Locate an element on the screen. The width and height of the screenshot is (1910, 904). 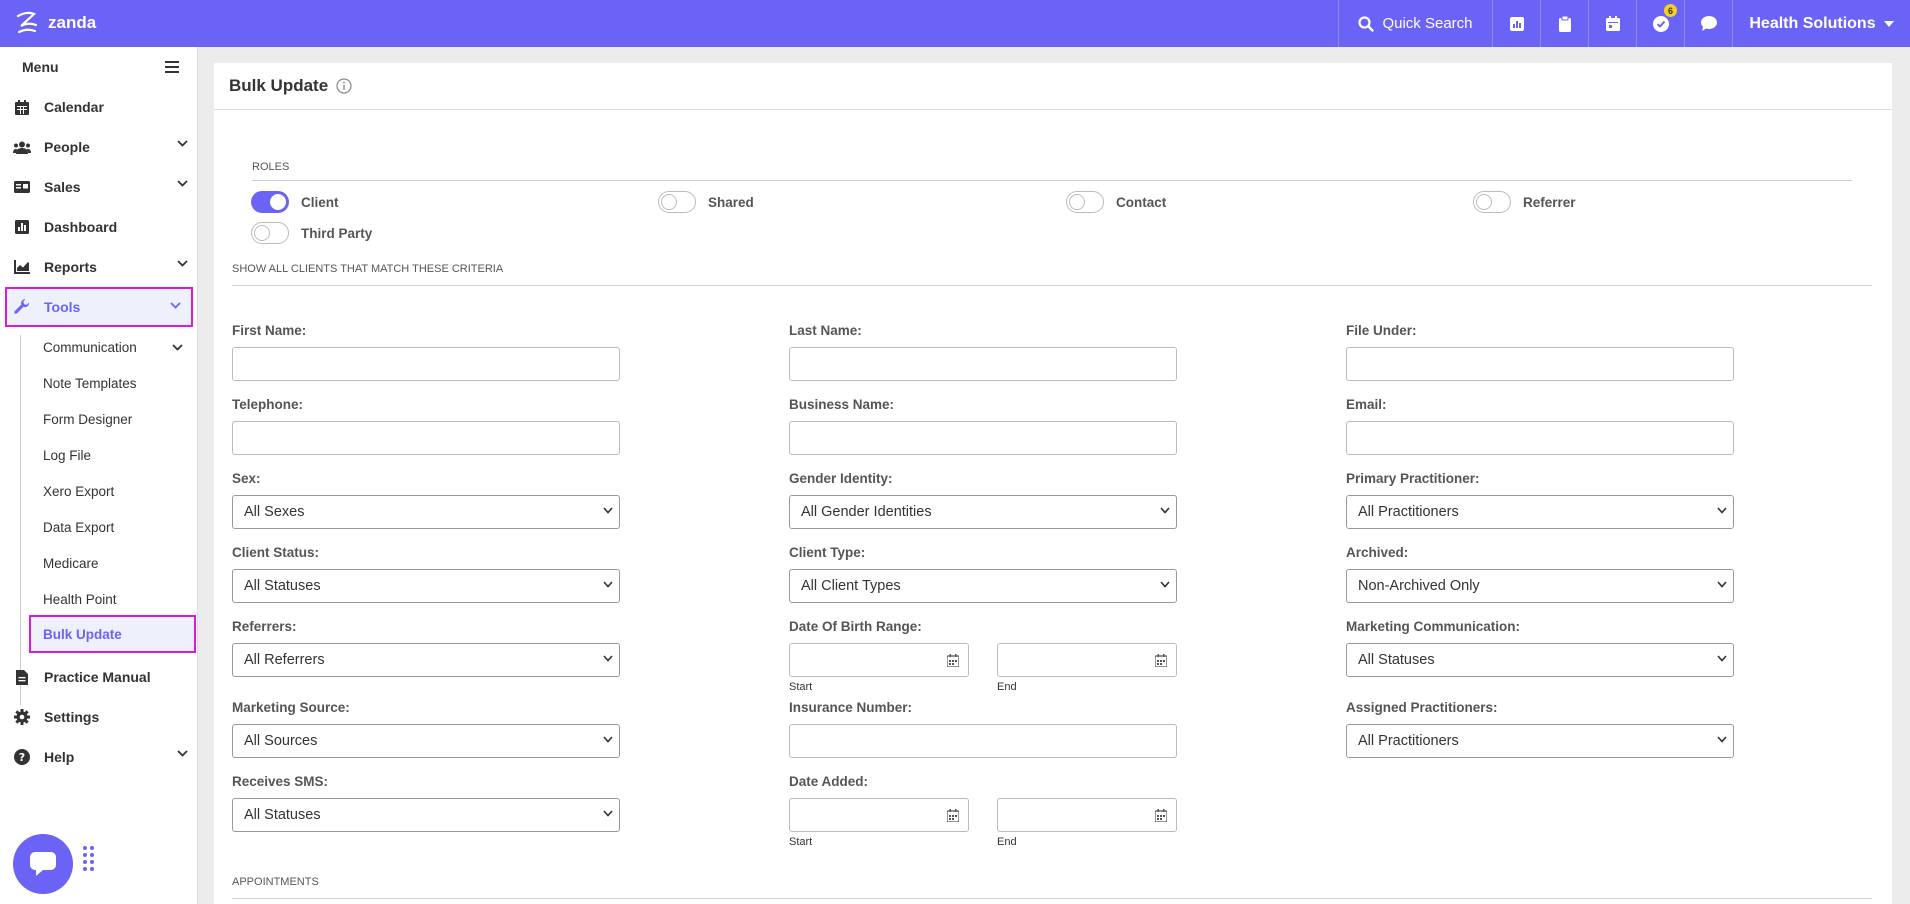
logo-text: zanda is located at coordinates (72, 22).